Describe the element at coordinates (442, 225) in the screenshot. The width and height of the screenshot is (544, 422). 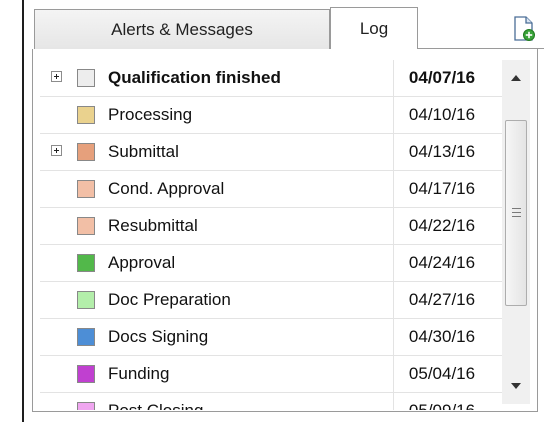
I see `log-row-date: 04/22/16` at that location.